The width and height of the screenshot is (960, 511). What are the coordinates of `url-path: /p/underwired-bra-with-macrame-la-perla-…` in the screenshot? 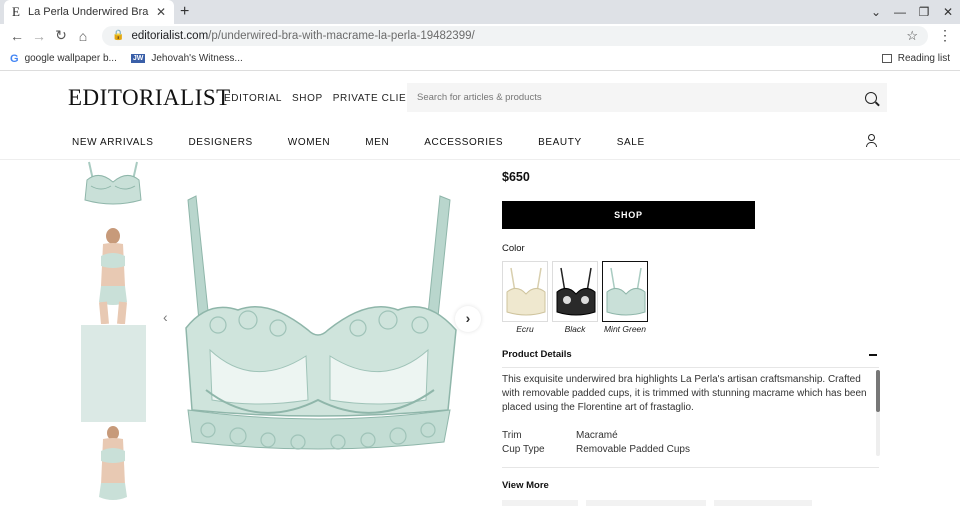 It's located at (341, 35).